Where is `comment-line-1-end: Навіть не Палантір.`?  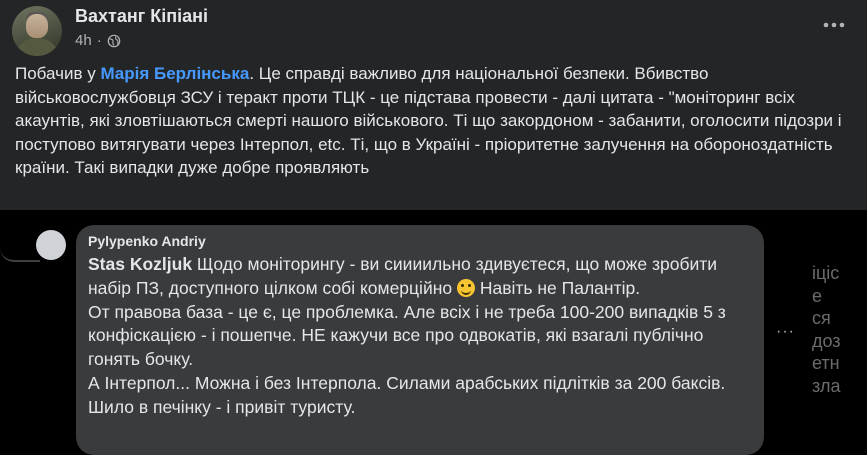
comment-line-1-end: Навіть не Палантір. is located at coordinates (557, 287).